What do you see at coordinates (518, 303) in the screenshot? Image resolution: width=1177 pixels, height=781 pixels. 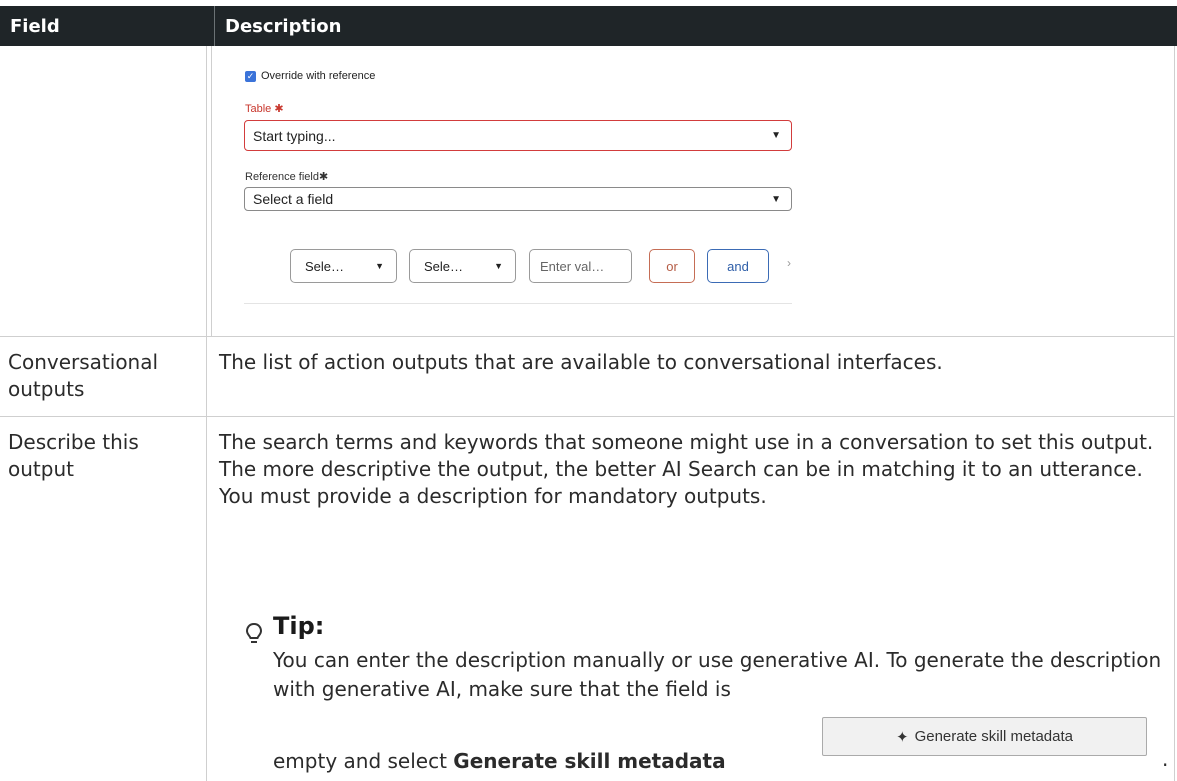 I see `form-bottom-rule` at bounding box center [518, 303].